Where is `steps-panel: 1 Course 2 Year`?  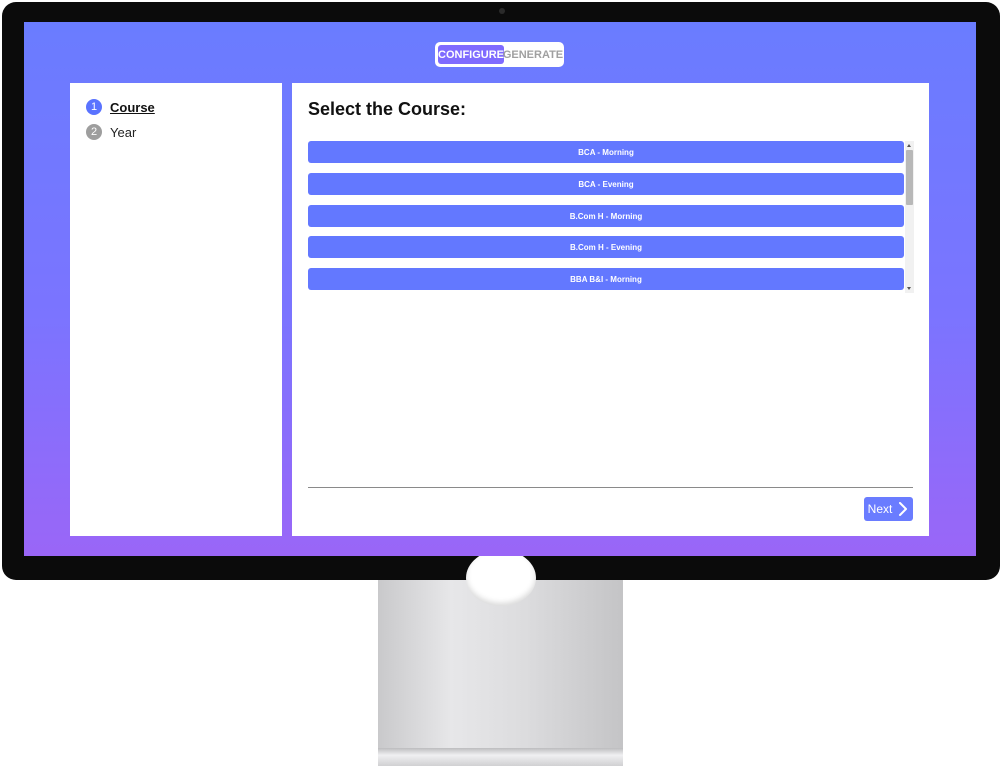
steps-panel: 1 Course 2 Year is located at coordinates (176, 309).